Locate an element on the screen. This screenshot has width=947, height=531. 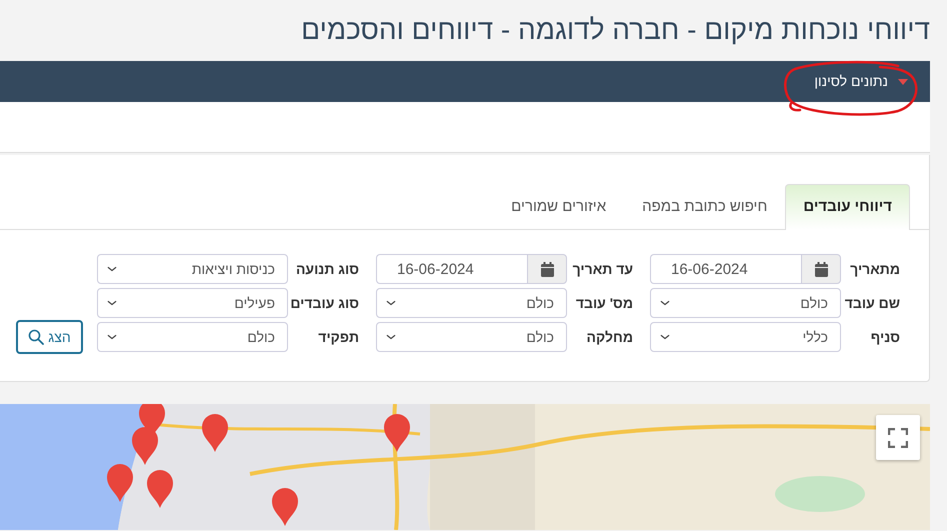
page-title: דיווחי נוכחות מיקום - חברה לדוגמה - דיווחים והסכמים is located at coordinates (615, 30).